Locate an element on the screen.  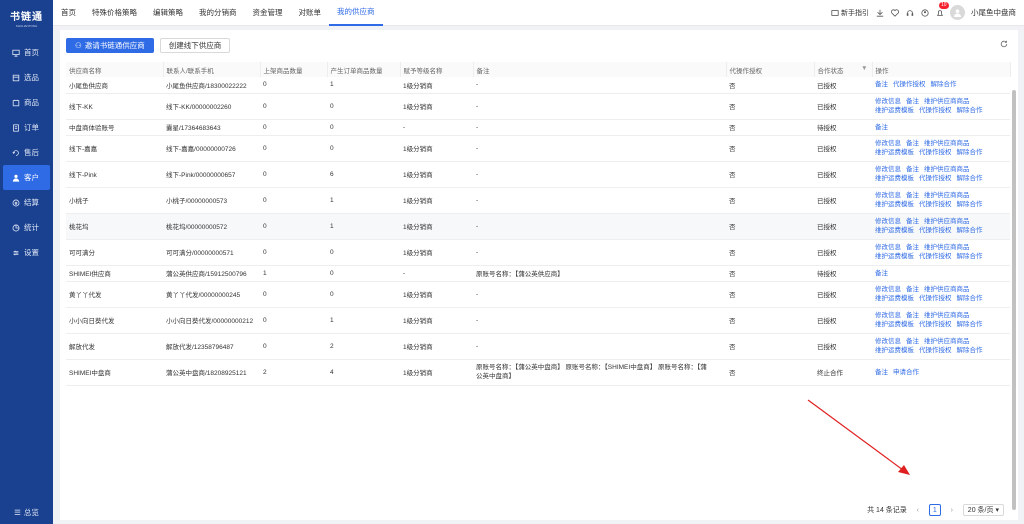
page-size-select: 20 条/页 ▾ is located at coordinates (983, 510).